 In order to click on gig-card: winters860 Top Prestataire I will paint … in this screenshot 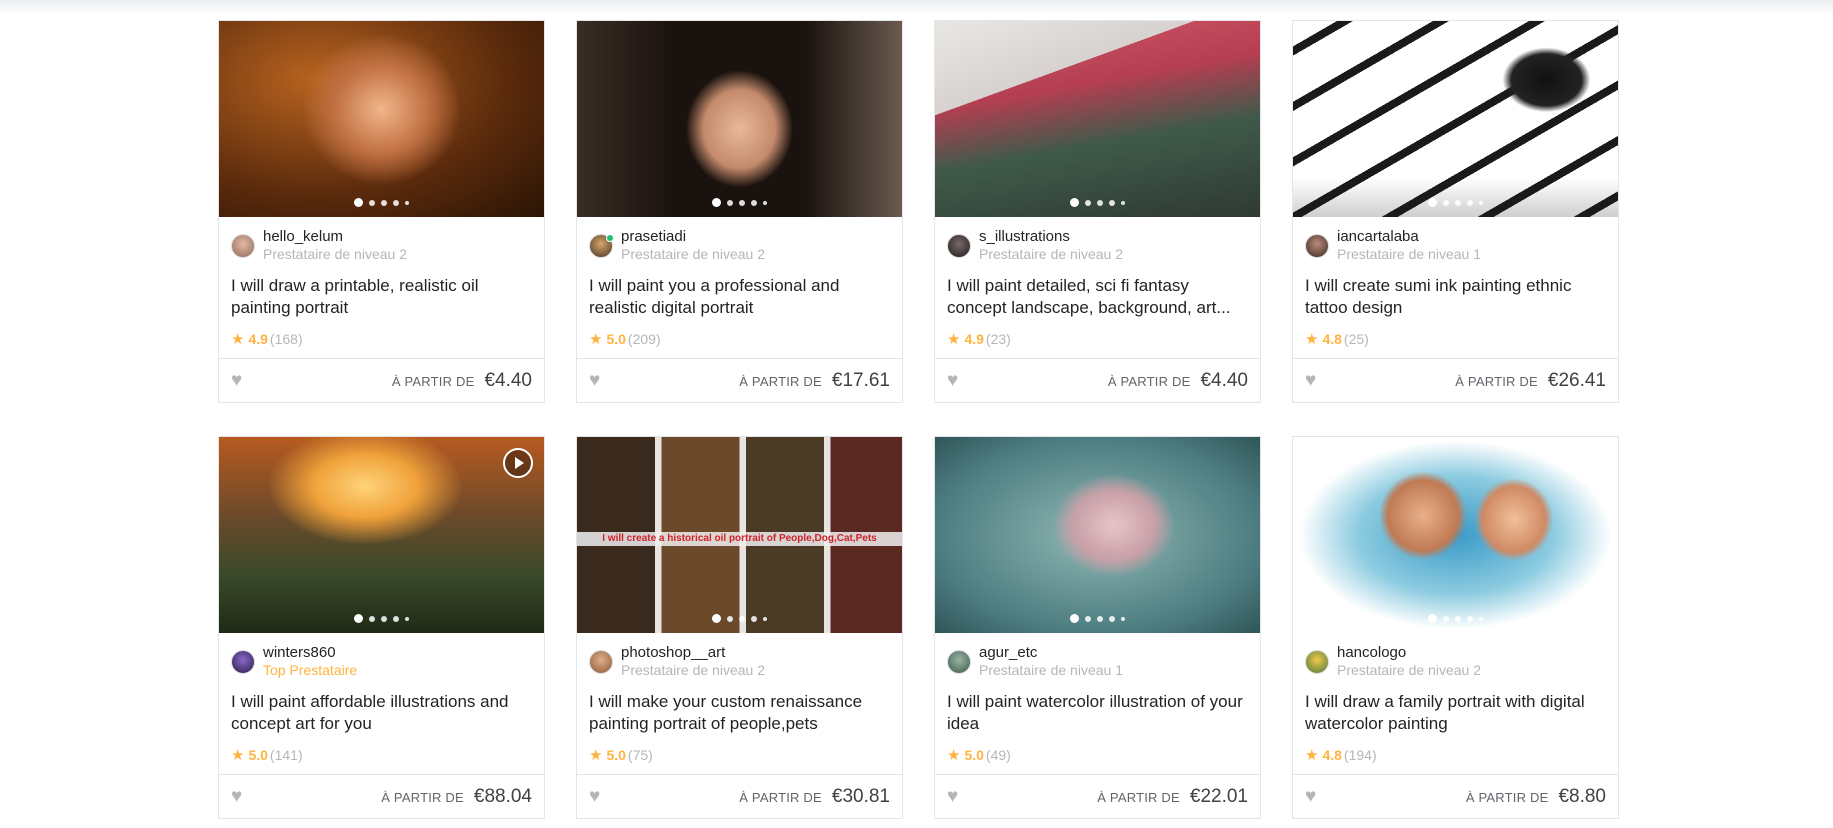, I will do `click(381, 627)`.